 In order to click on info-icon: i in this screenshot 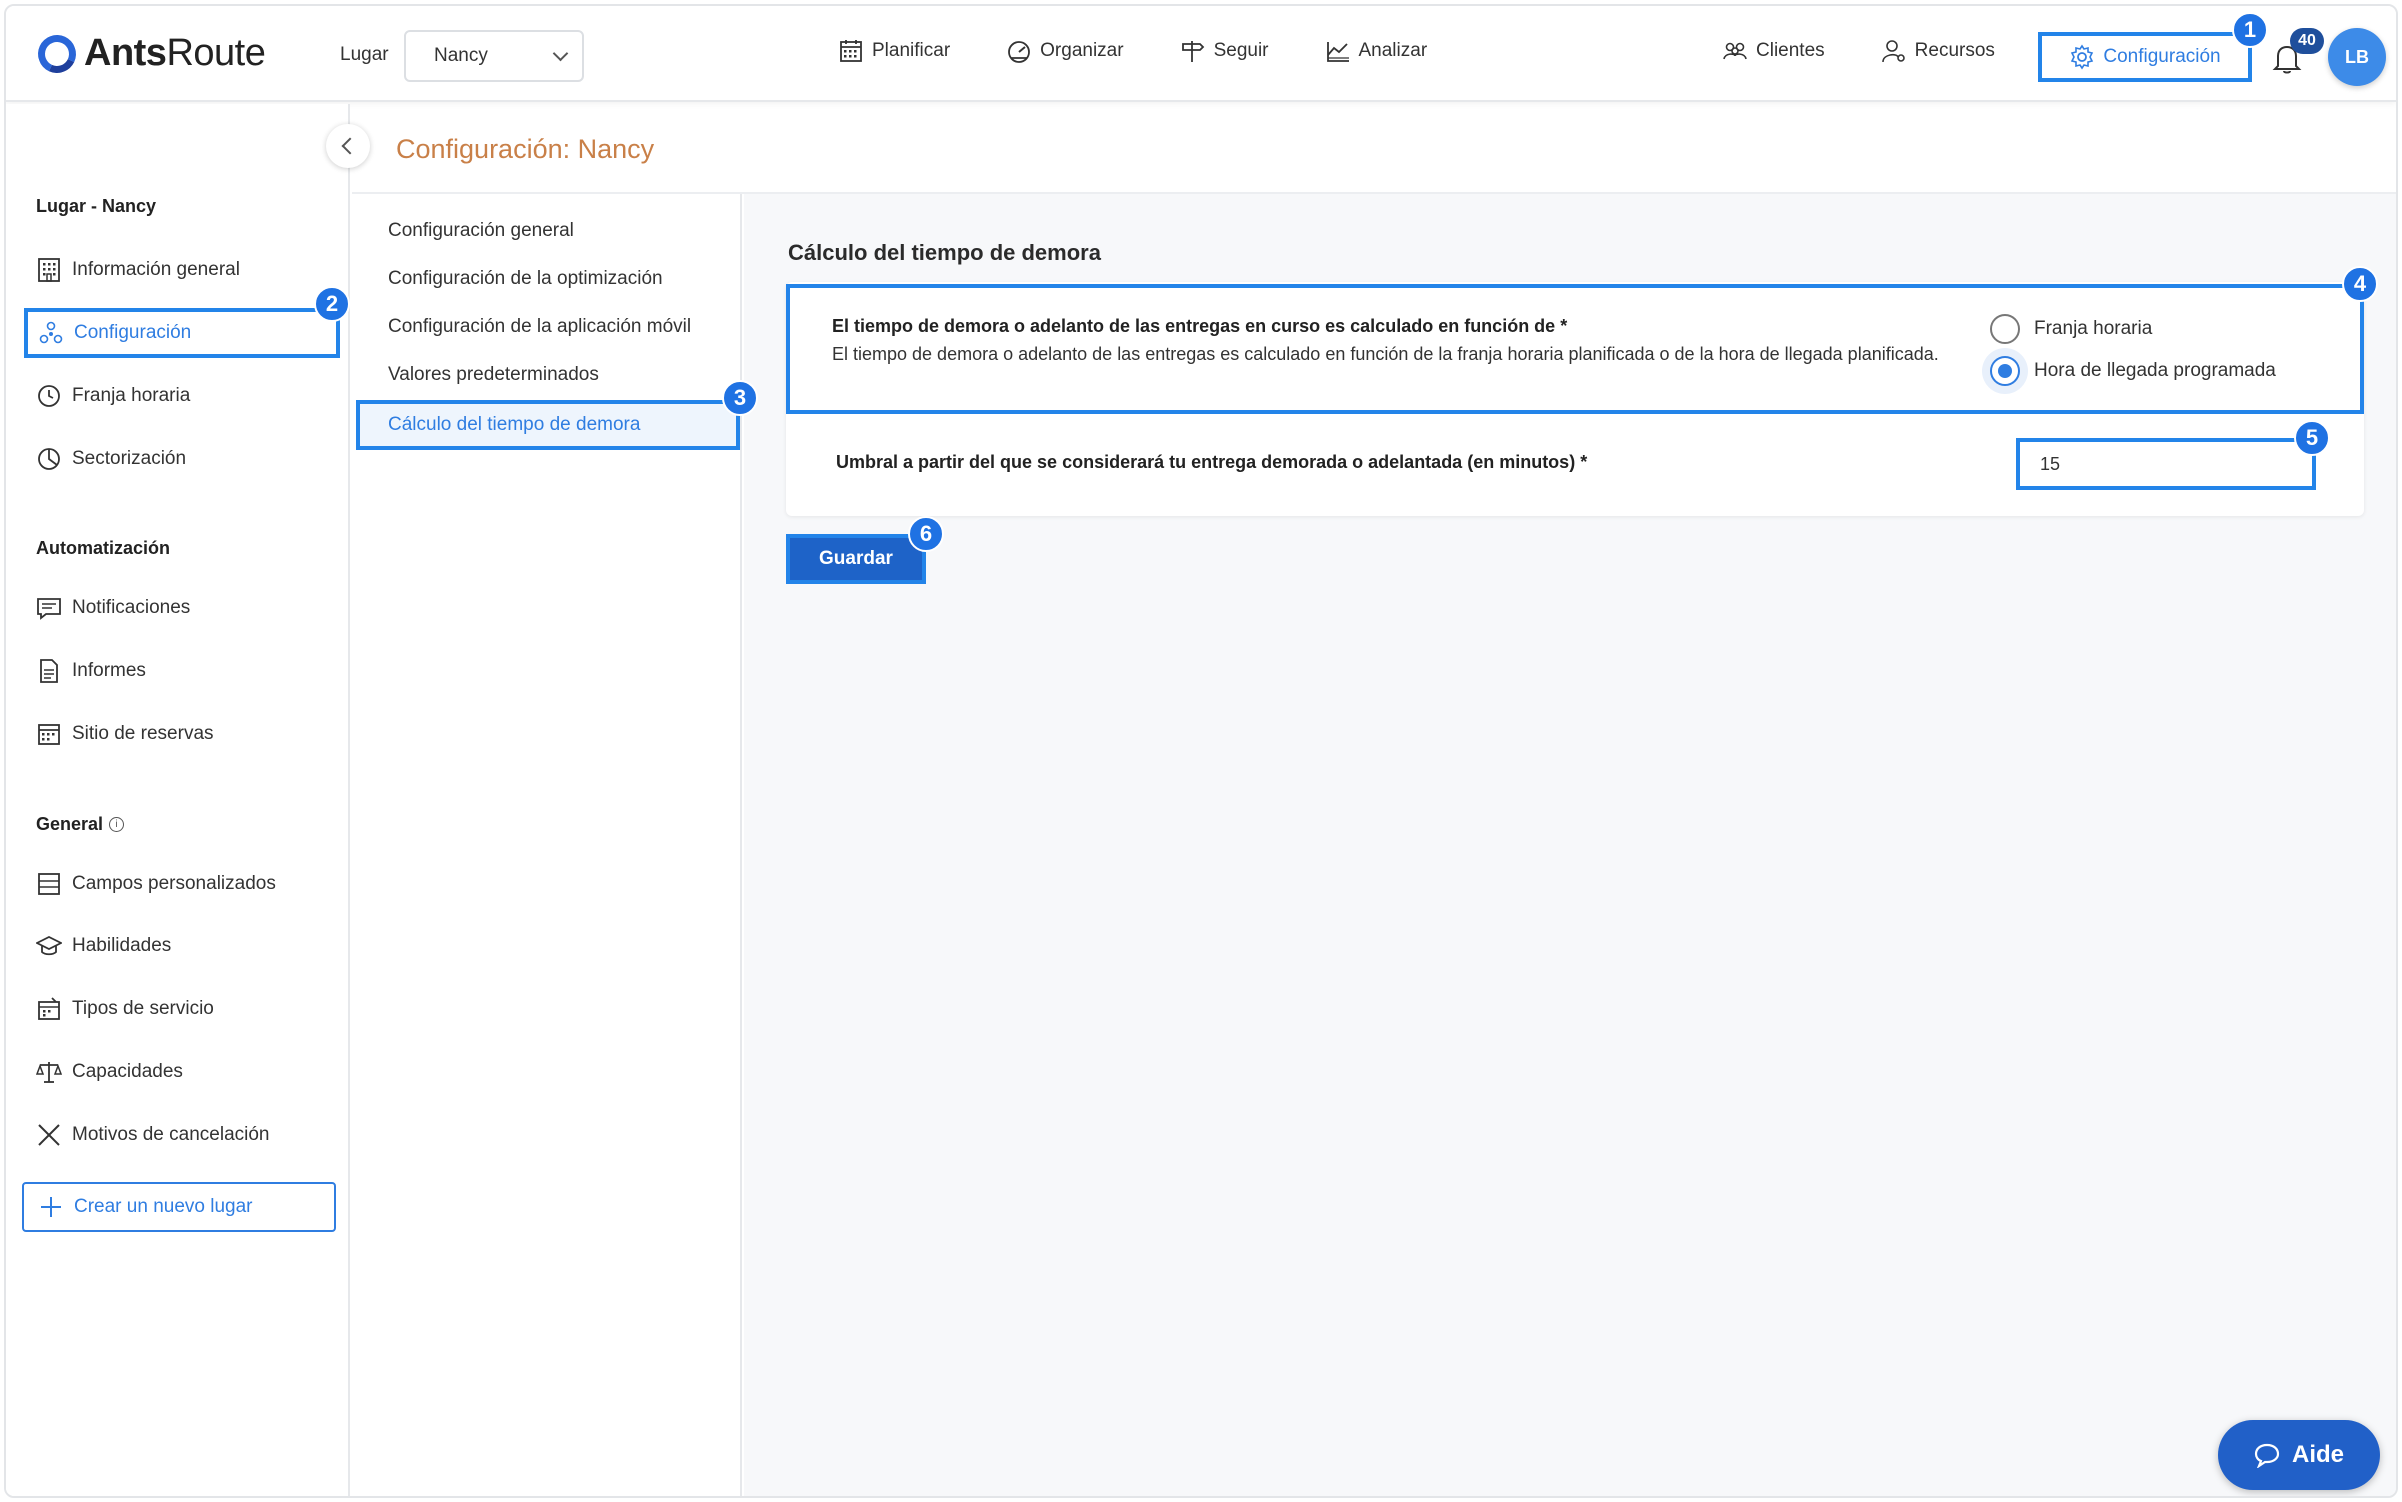, I will do `click(117, 824)`.